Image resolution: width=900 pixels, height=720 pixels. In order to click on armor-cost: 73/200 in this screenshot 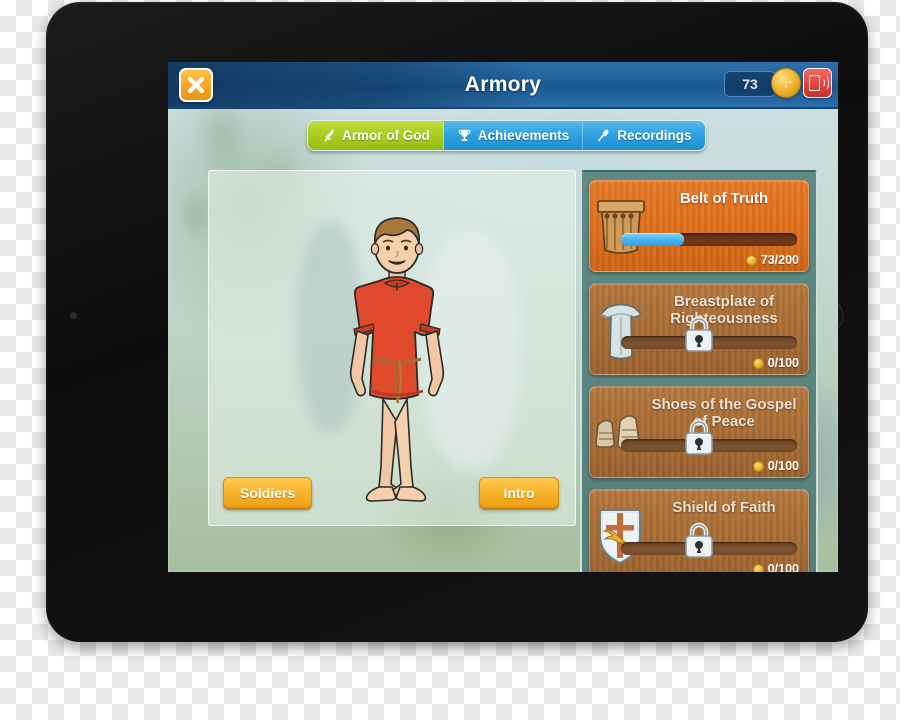, I will do `click(772, 260)`.